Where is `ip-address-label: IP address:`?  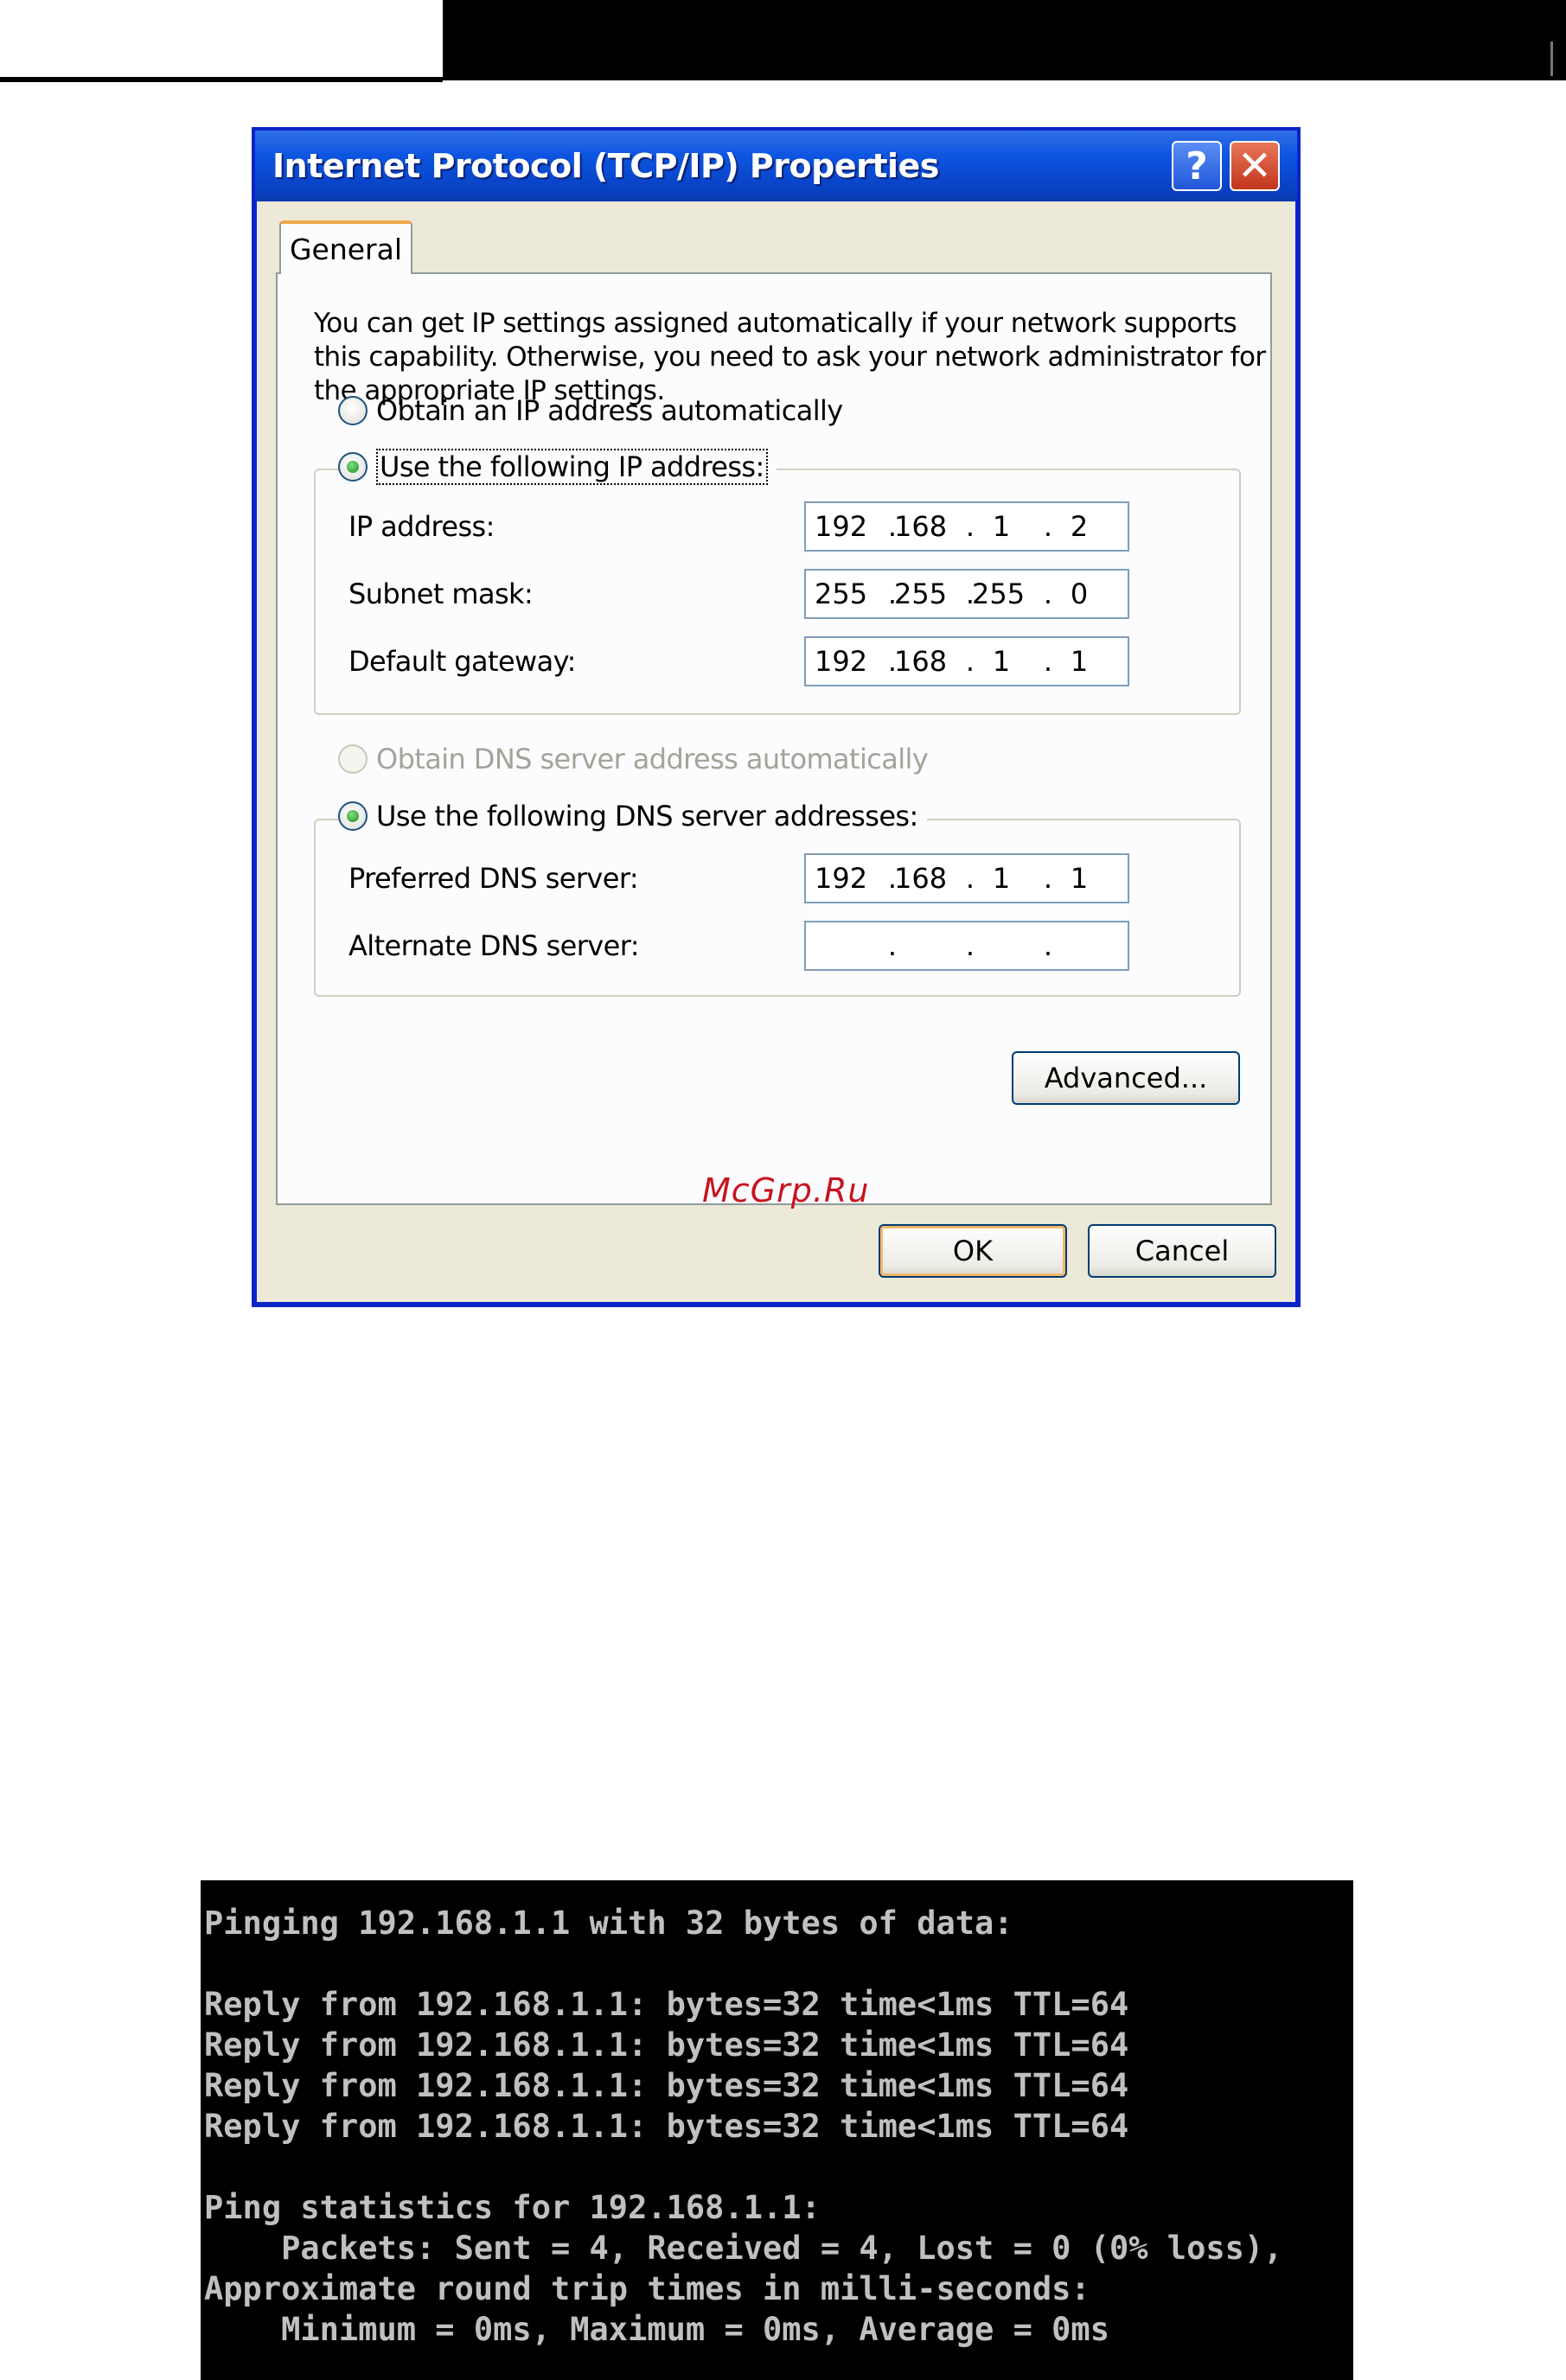 ip-address-label: IP address: is located at coordinates (421, 526).